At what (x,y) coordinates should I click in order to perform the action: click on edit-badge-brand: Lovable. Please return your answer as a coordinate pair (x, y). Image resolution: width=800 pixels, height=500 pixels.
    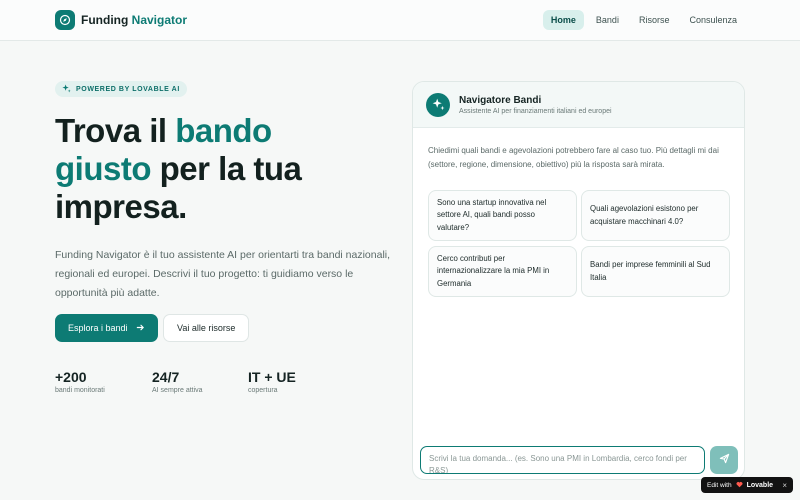
    Looking at the image, I should click on (760, 485).